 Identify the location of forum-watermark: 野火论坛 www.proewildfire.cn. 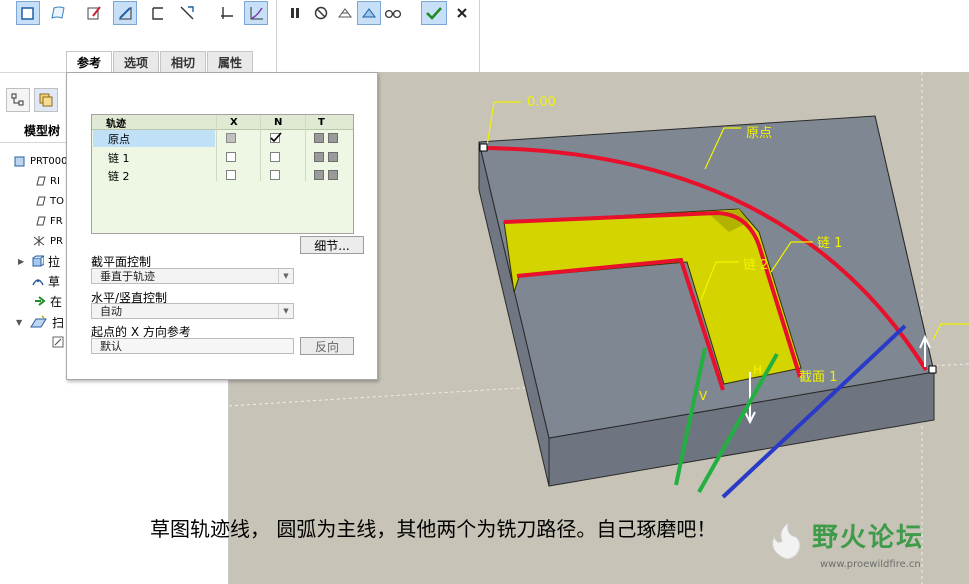
(862, 548).